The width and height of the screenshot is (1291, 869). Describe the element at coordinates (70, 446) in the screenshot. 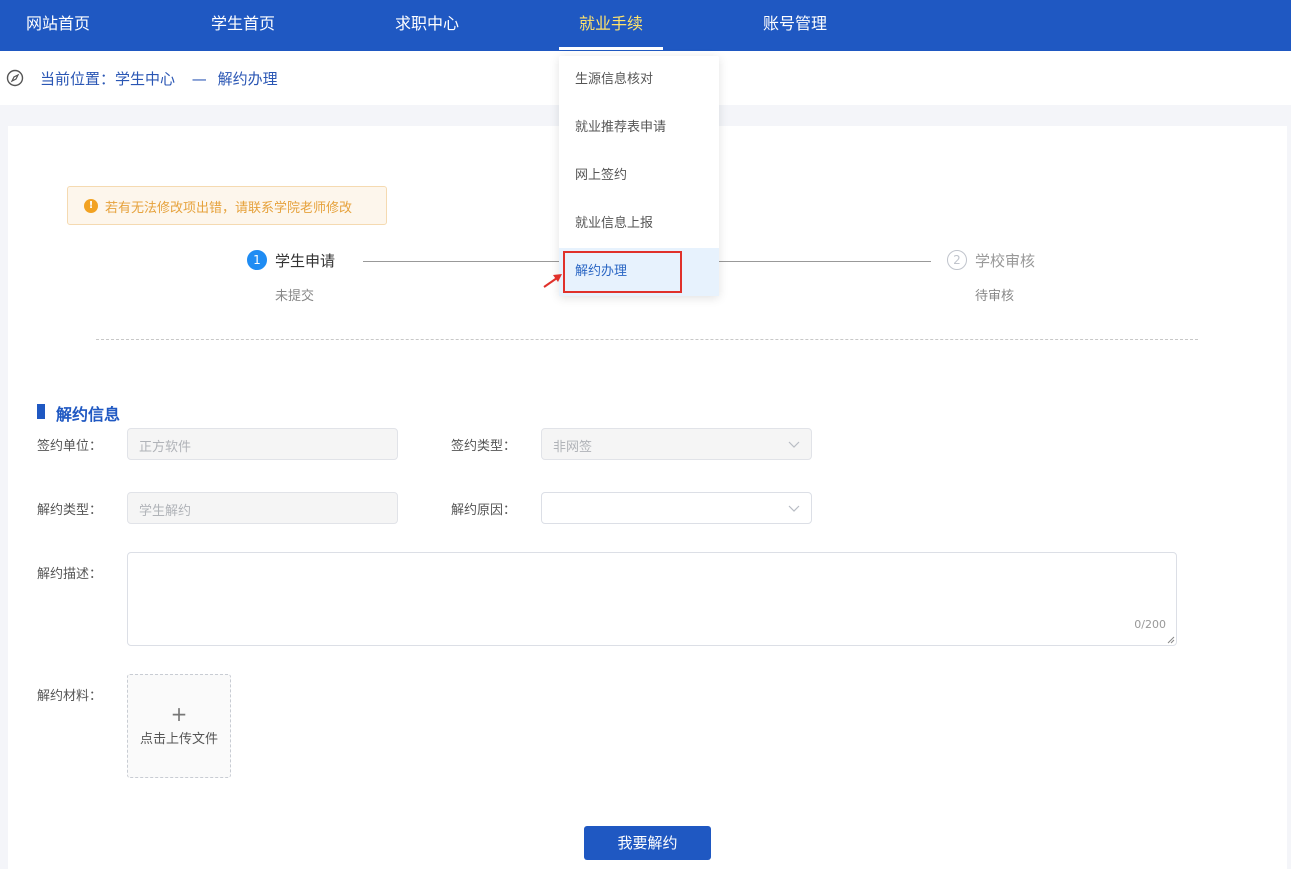

I see `sign-unit-label: 签约单位：` at that location.